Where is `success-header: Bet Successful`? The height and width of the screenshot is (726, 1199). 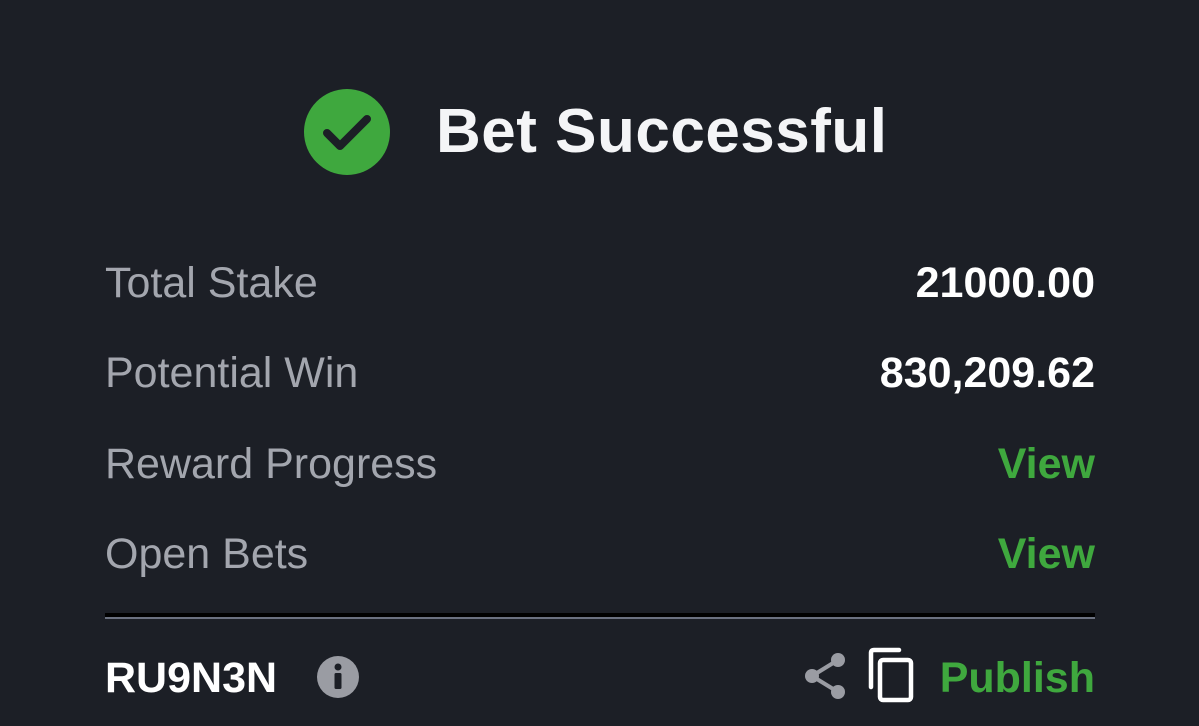 success-header: Bet Successful is located at coordinates (599, 132).